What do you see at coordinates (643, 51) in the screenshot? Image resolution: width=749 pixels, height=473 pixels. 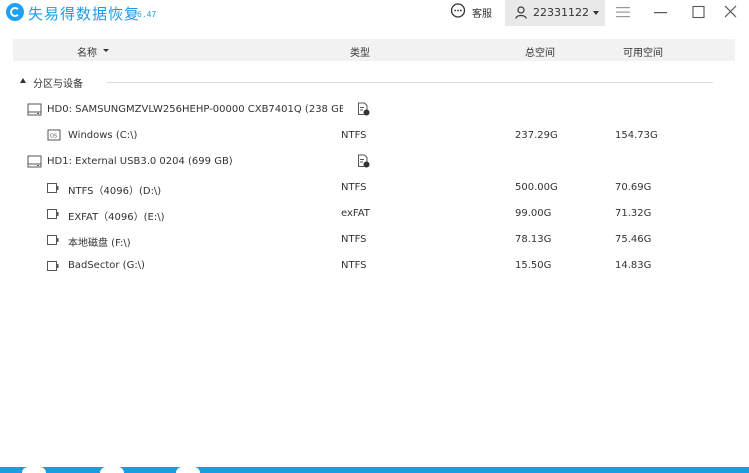 I see `column-header-free: 可用空间` at bounding box center [643, 51].